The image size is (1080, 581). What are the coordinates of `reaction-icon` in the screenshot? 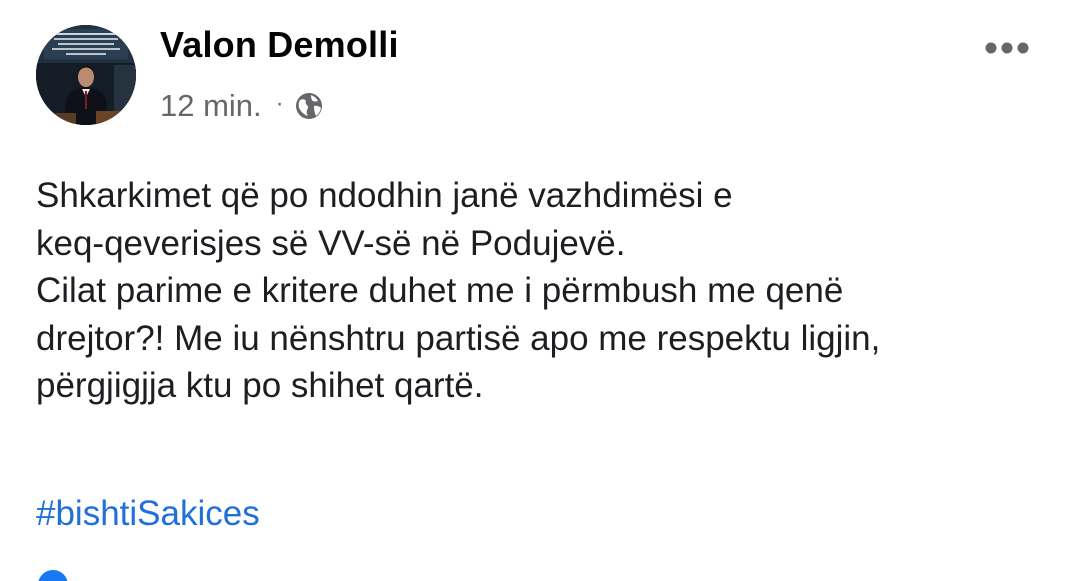 It's located at (53, 575).